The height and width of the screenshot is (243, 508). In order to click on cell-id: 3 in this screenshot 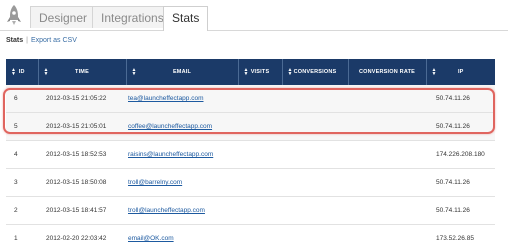, I will do `click(22, 182)`.